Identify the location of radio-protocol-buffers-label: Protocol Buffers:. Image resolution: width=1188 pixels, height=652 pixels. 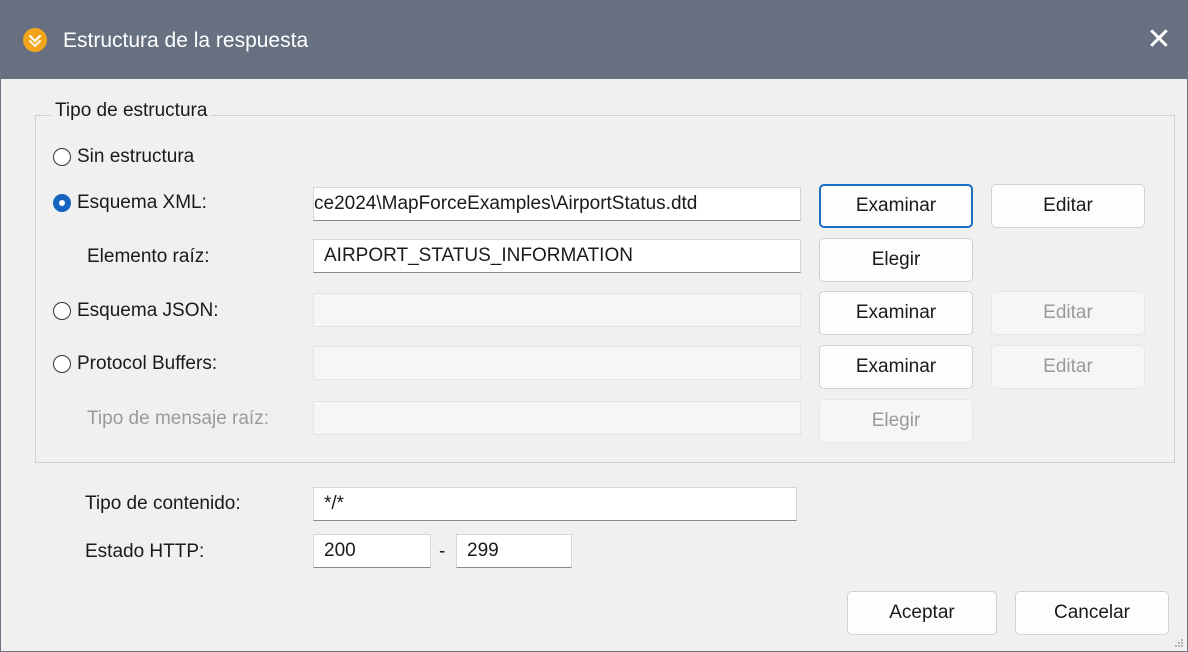
(147, 363).